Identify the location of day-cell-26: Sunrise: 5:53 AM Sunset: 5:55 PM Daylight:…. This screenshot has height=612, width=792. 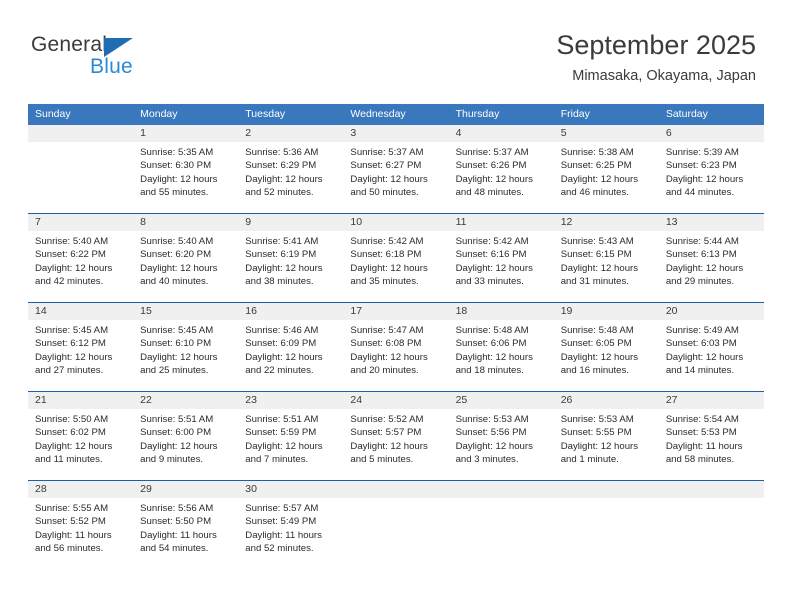
(606, 444).